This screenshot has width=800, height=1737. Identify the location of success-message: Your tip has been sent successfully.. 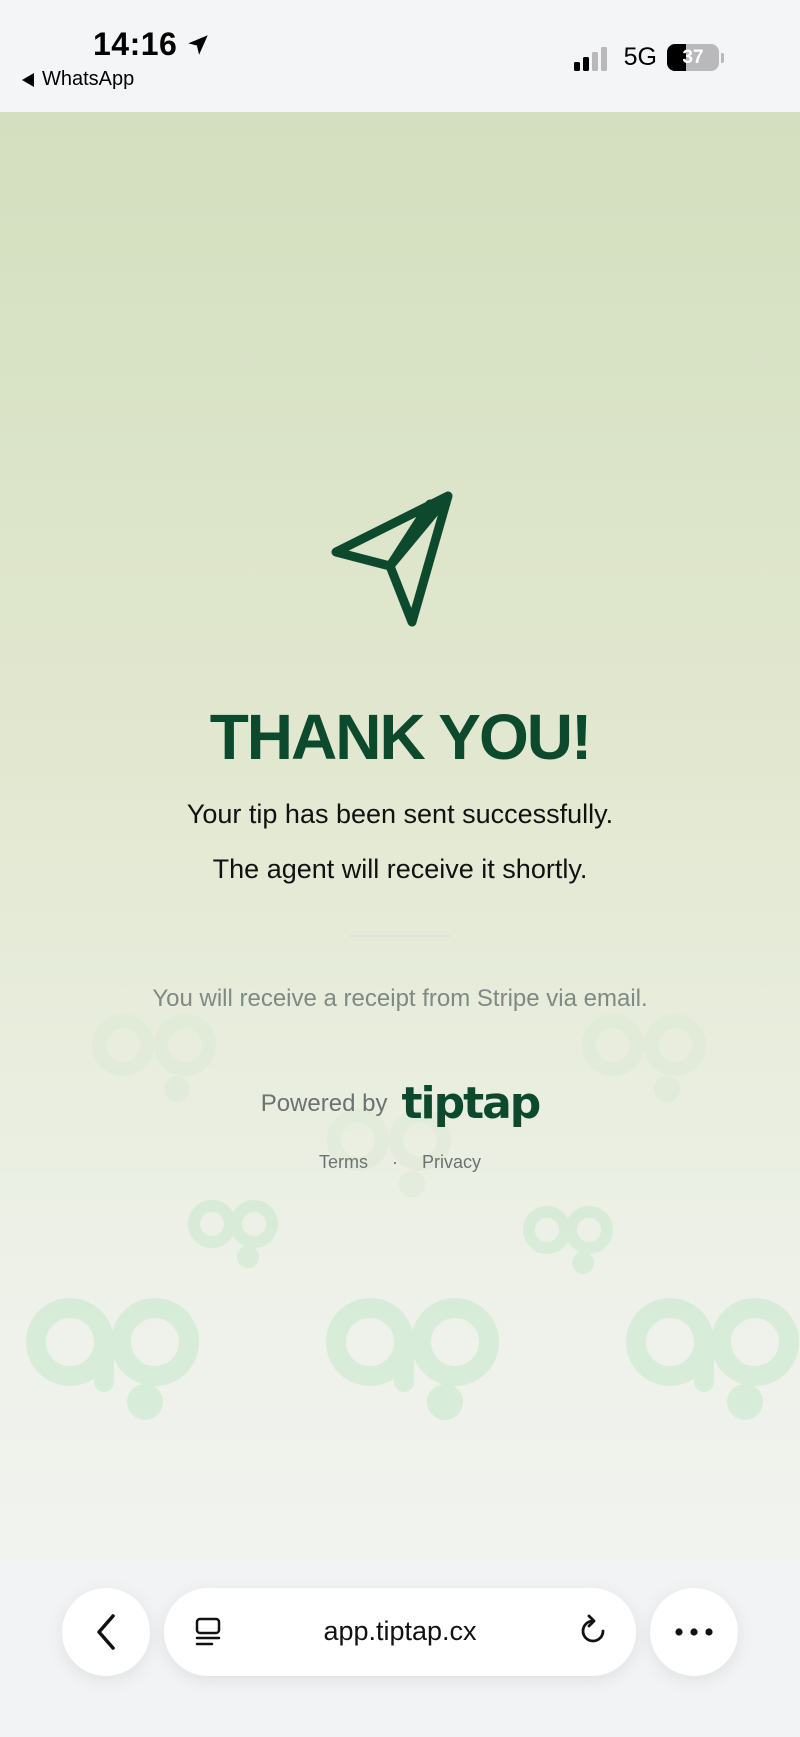
(400, 814).